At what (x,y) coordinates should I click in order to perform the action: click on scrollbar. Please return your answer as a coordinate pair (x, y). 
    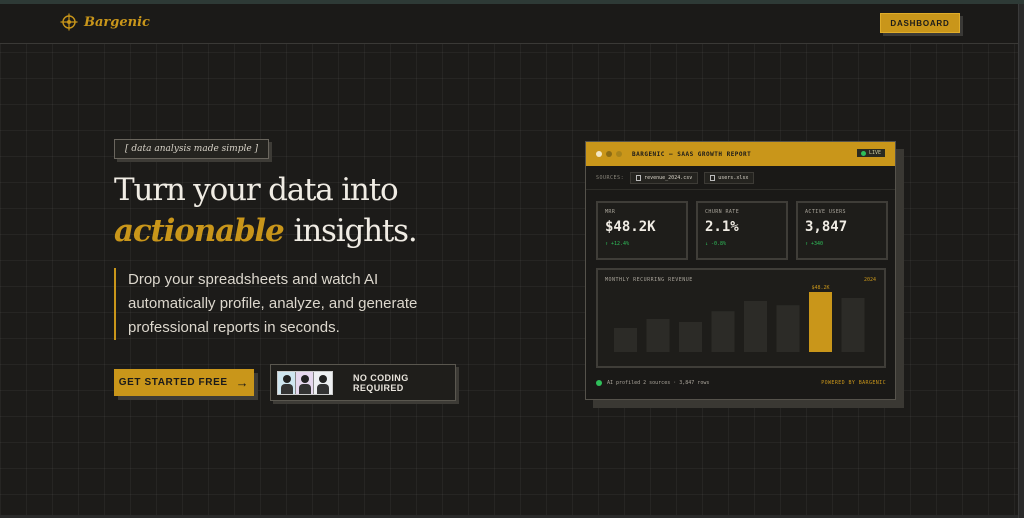
    Looking at the image, I should click on (1021, 261).